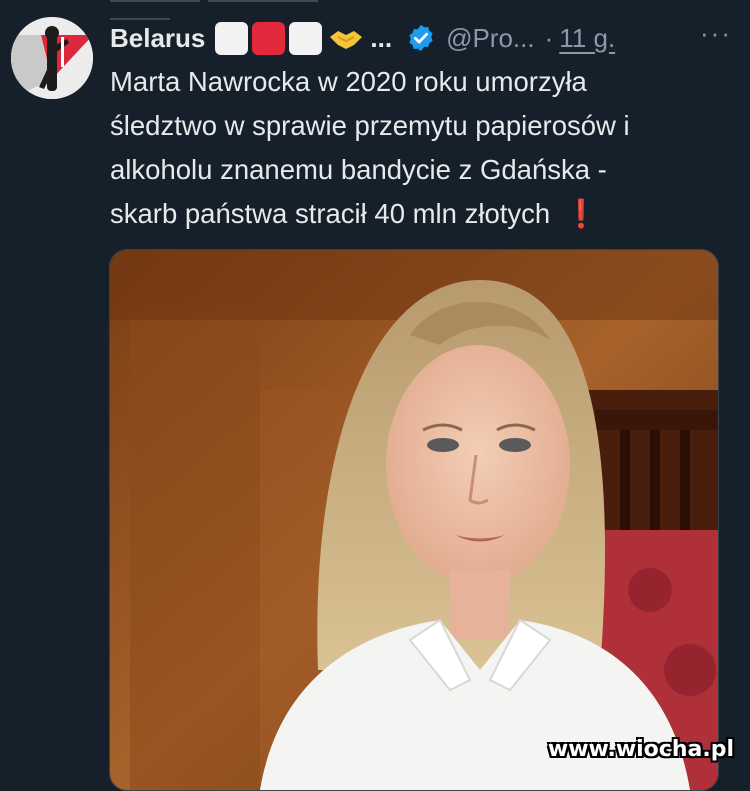 Image resolution: width=750 pixels, height=791 pixels. I want to click on tweet-header: Belarus ... @Pro... · 11 g. ···, so click(421, 38).